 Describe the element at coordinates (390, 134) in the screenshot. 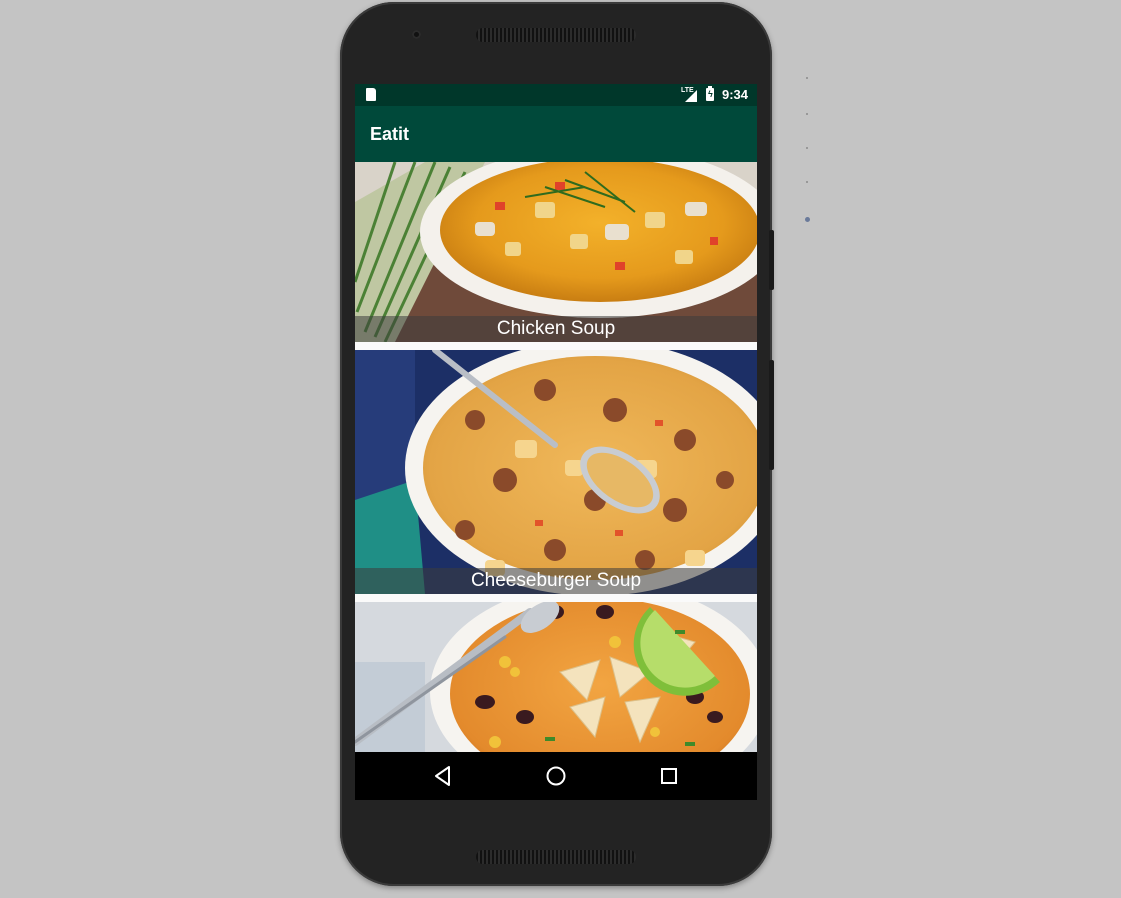

I see `app-title: Eatit` at that location.